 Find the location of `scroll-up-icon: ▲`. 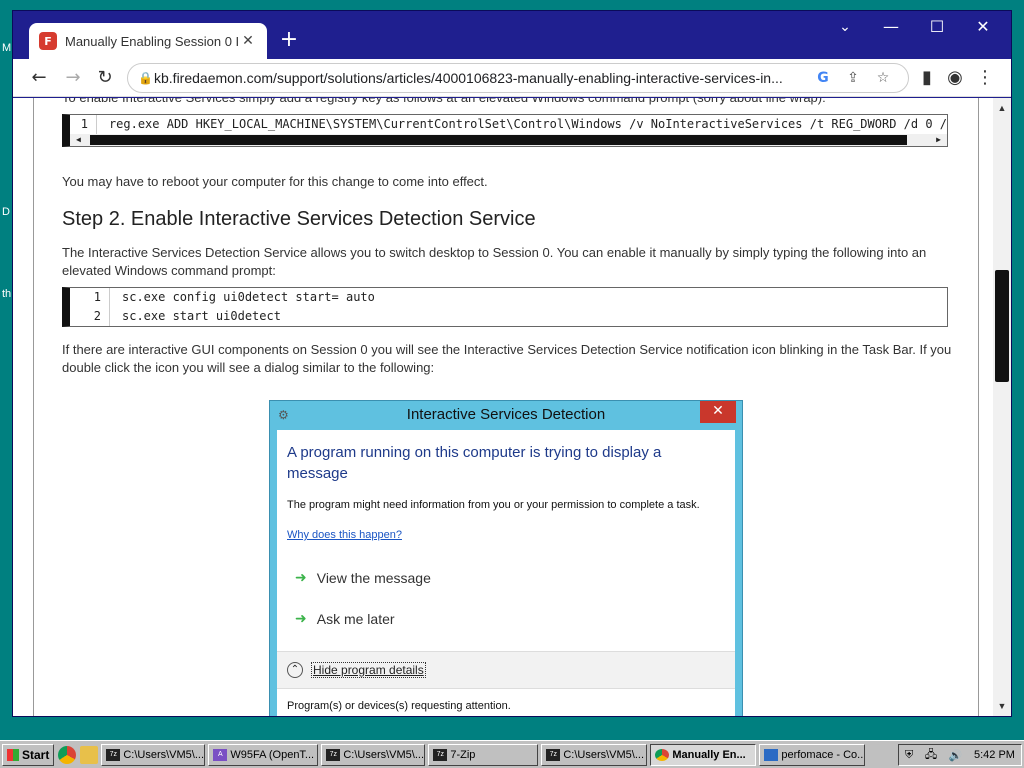

scroll-up-icon: ▲ is located at coordinates (1002, 108).